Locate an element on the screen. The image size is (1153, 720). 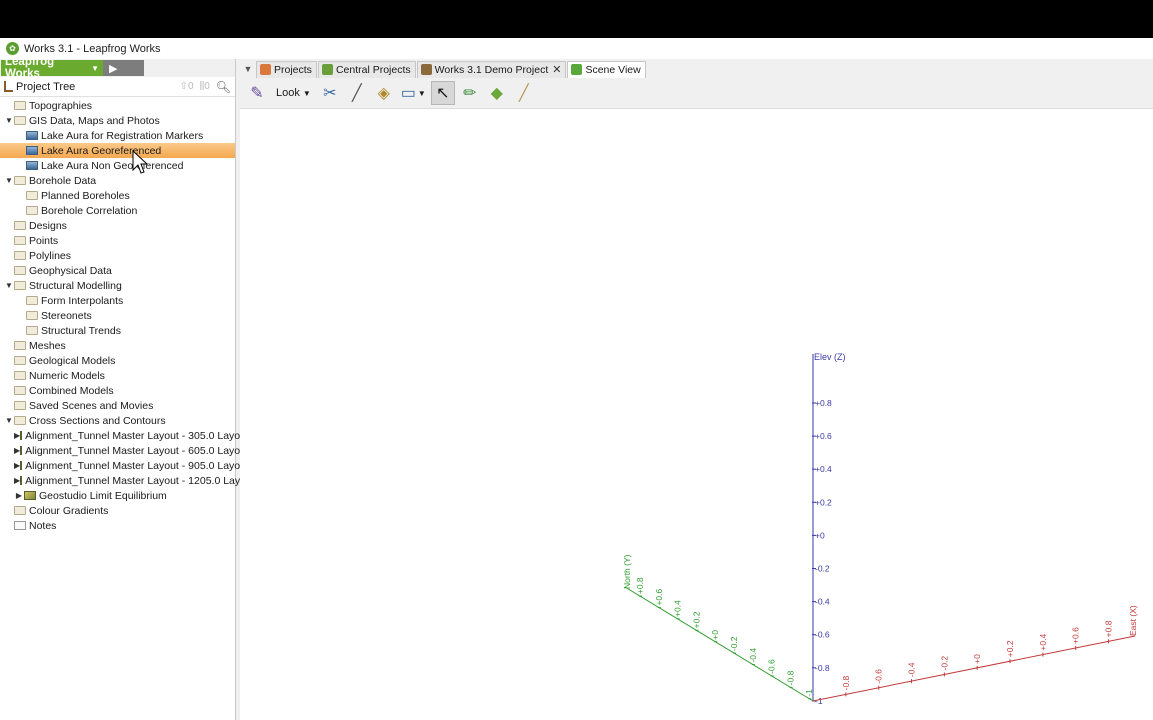
y-axis-tick-label: -0.4 is located at coordinates (753, 655).